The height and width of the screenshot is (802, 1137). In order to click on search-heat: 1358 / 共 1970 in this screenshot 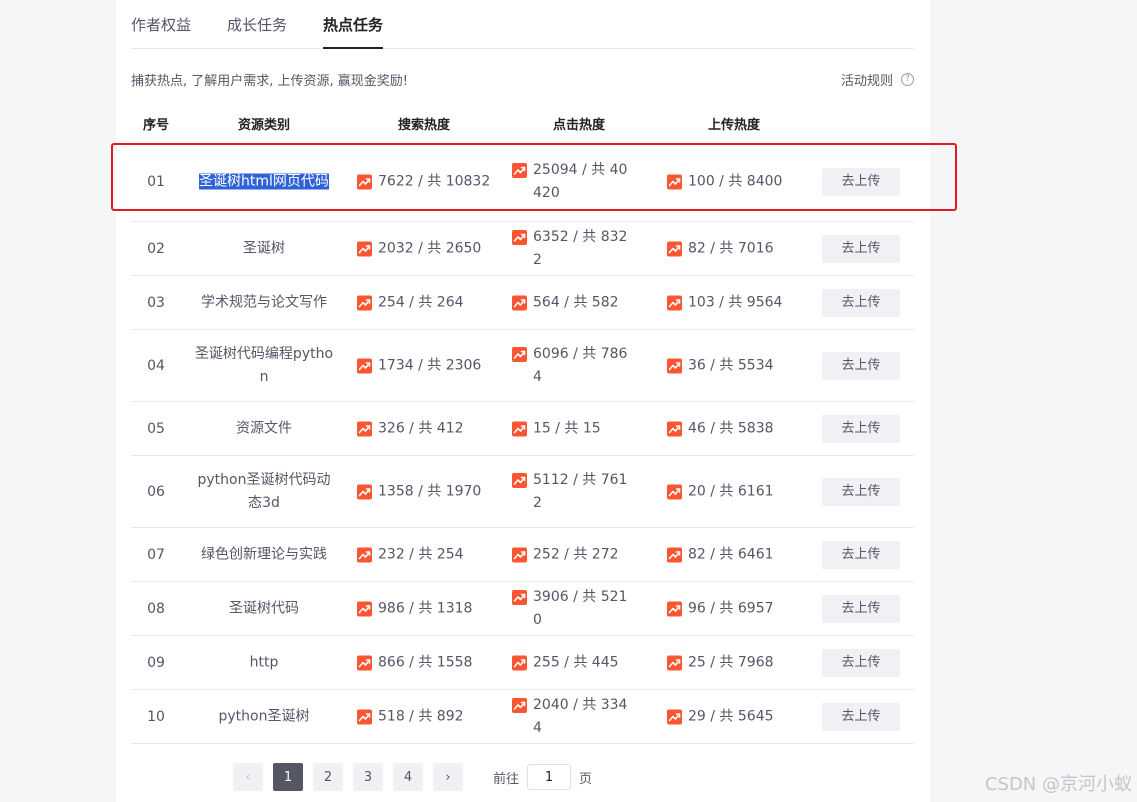, I will do `click(427, 491)`.